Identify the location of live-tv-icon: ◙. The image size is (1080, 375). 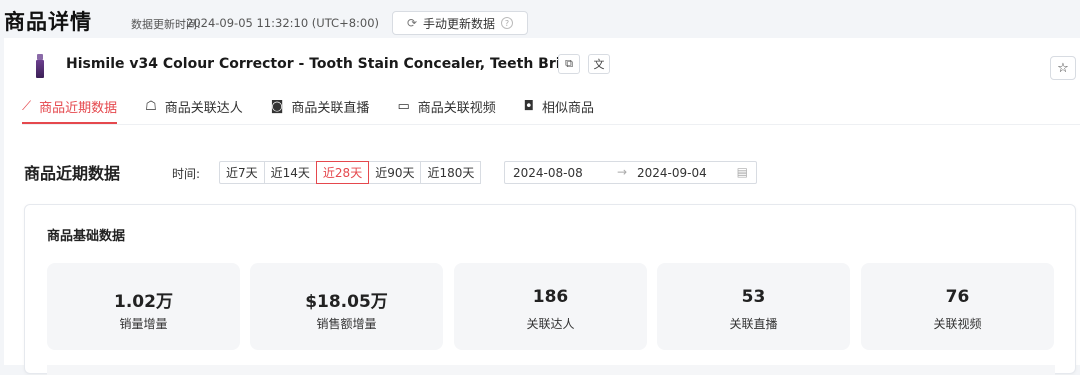
(277, 106).